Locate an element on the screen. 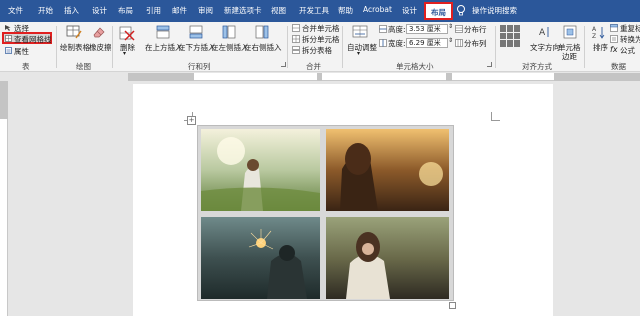 This screenshot has height=316, width=640. tab-mailings: 邮件 is located at coordinates (179, 10).